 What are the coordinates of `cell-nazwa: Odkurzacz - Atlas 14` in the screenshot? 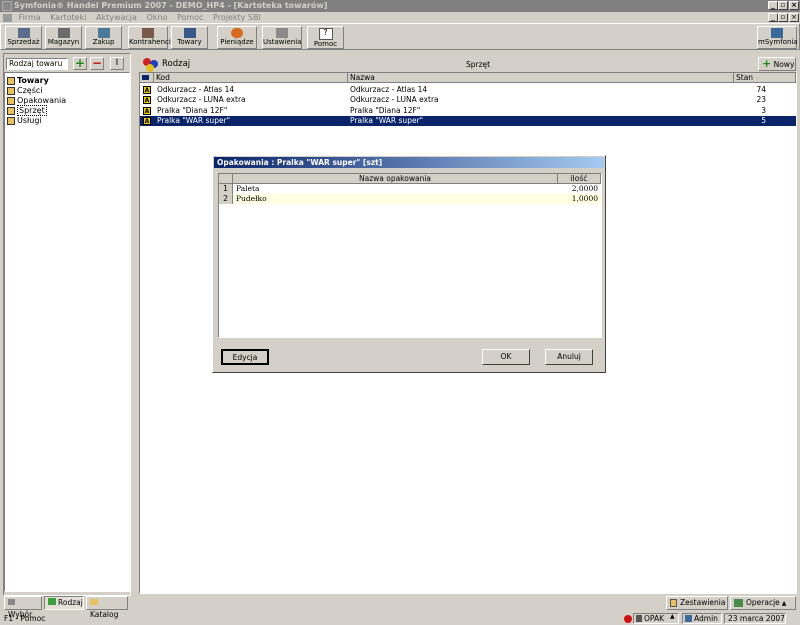 It's located at (389, 89).